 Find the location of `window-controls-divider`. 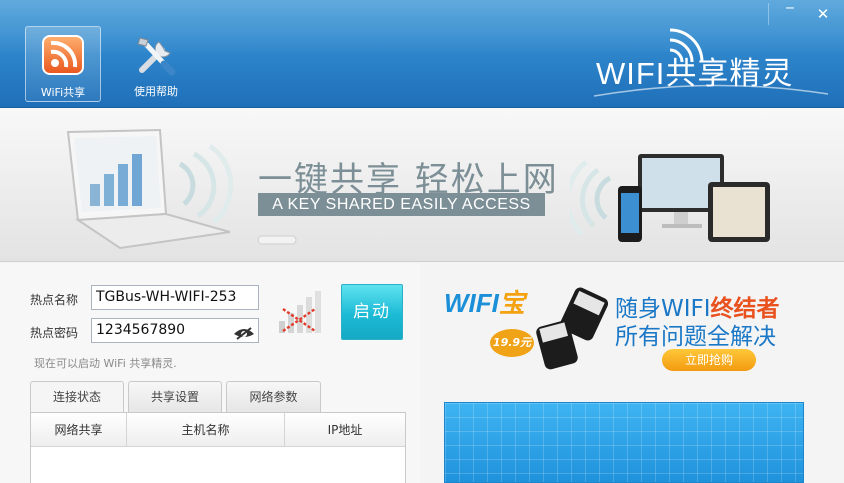

window-controls-divider is located at coordinates (768, 14).